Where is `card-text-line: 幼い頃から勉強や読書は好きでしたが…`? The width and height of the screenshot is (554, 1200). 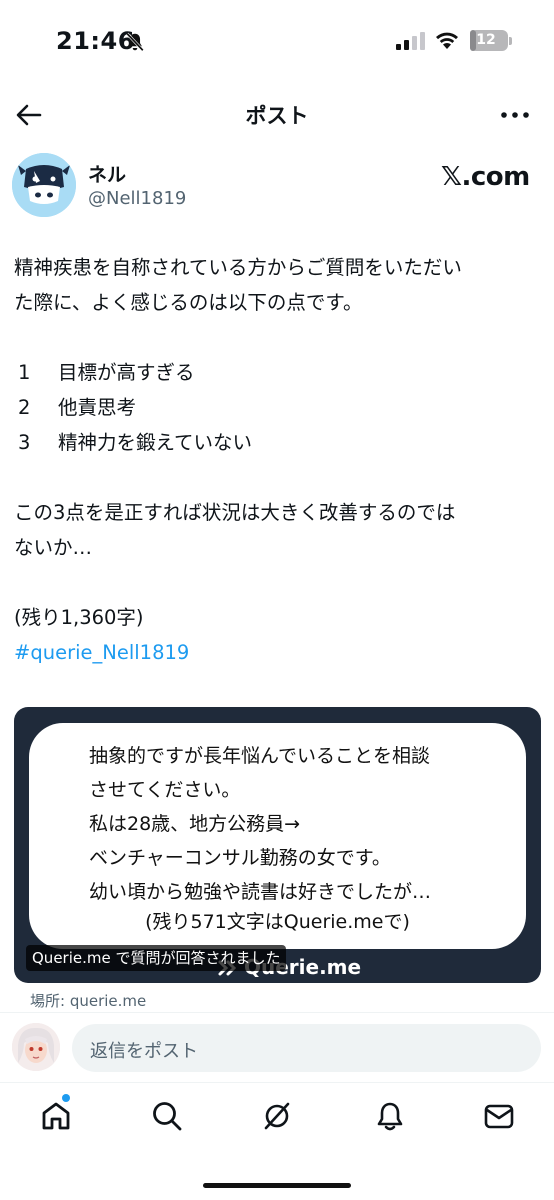
card-text-line: 幼い頃から勉強や読書は好きでしたが… is located at coordinates (260, 892).